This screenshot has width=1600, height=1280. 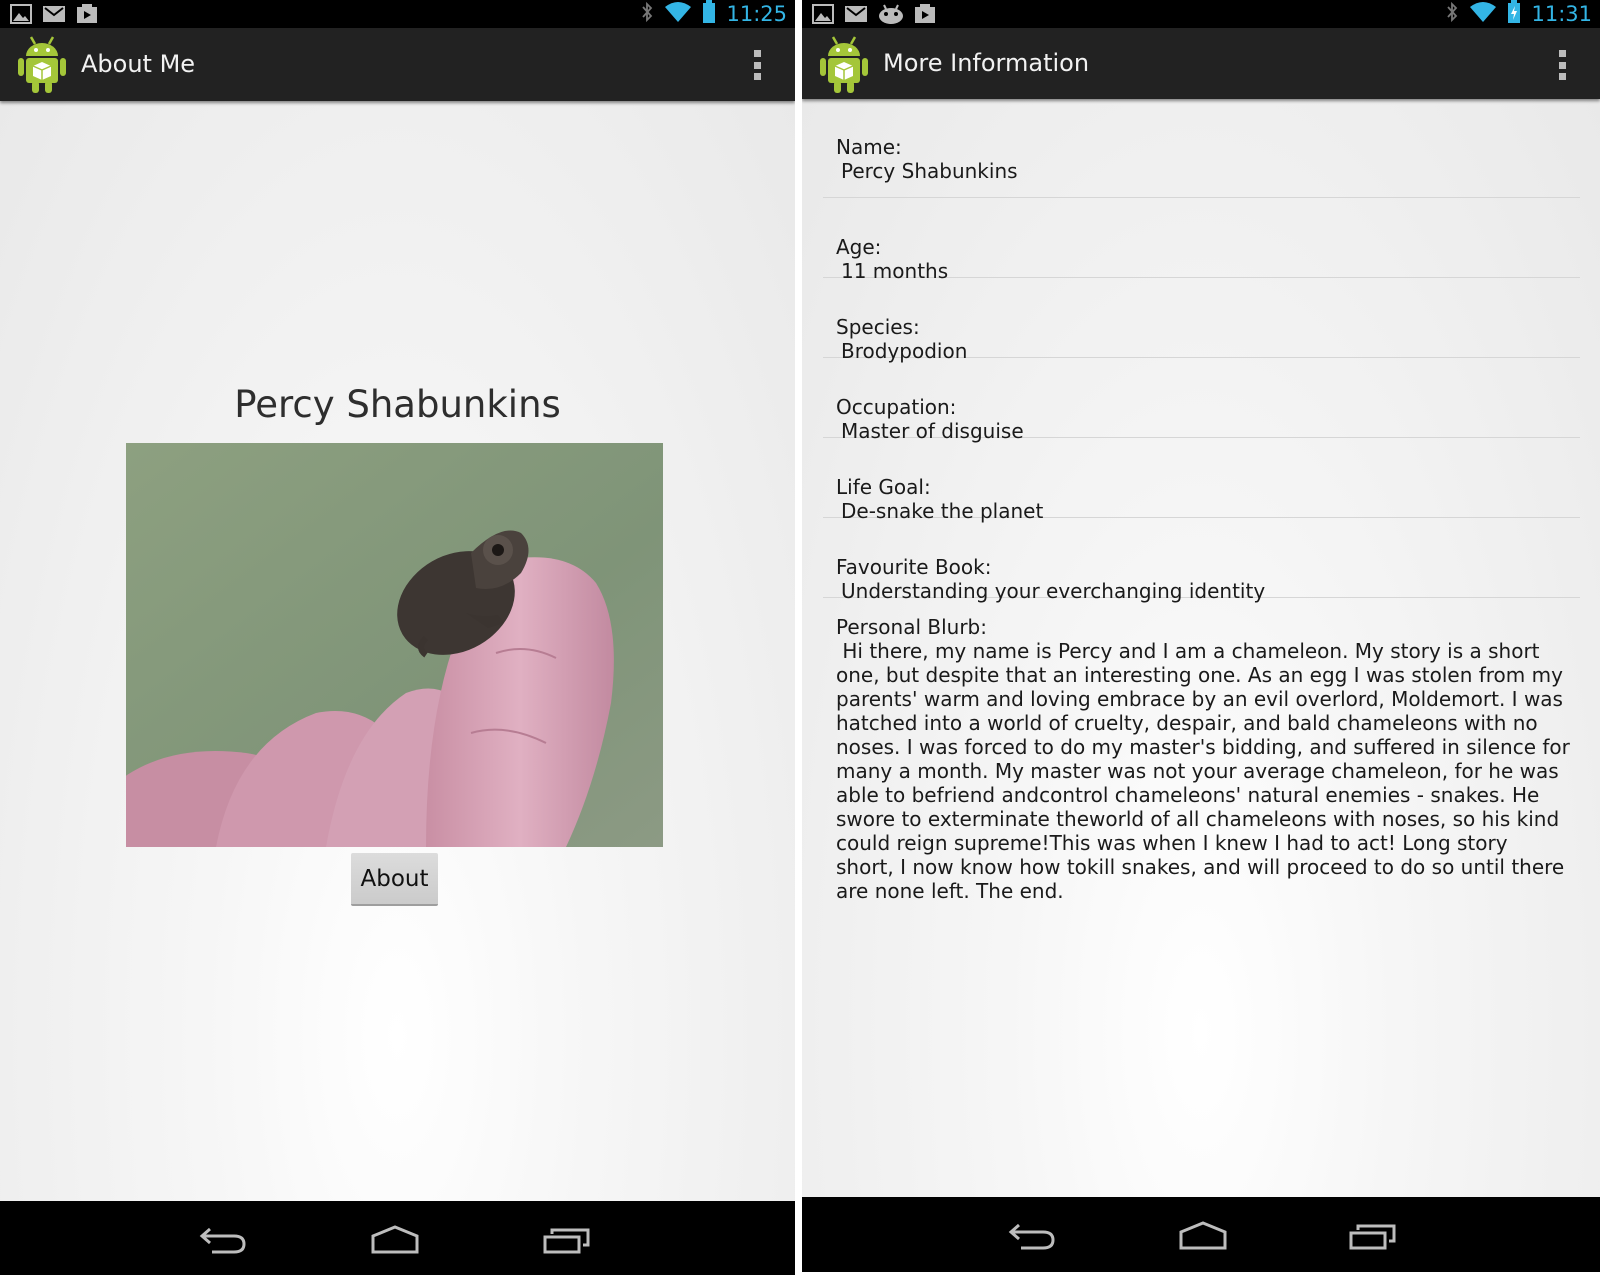 What do you see at coordinates (394, 645) in the screenshot?
I see `chameleon-photo` at bounding box center [394, 645].